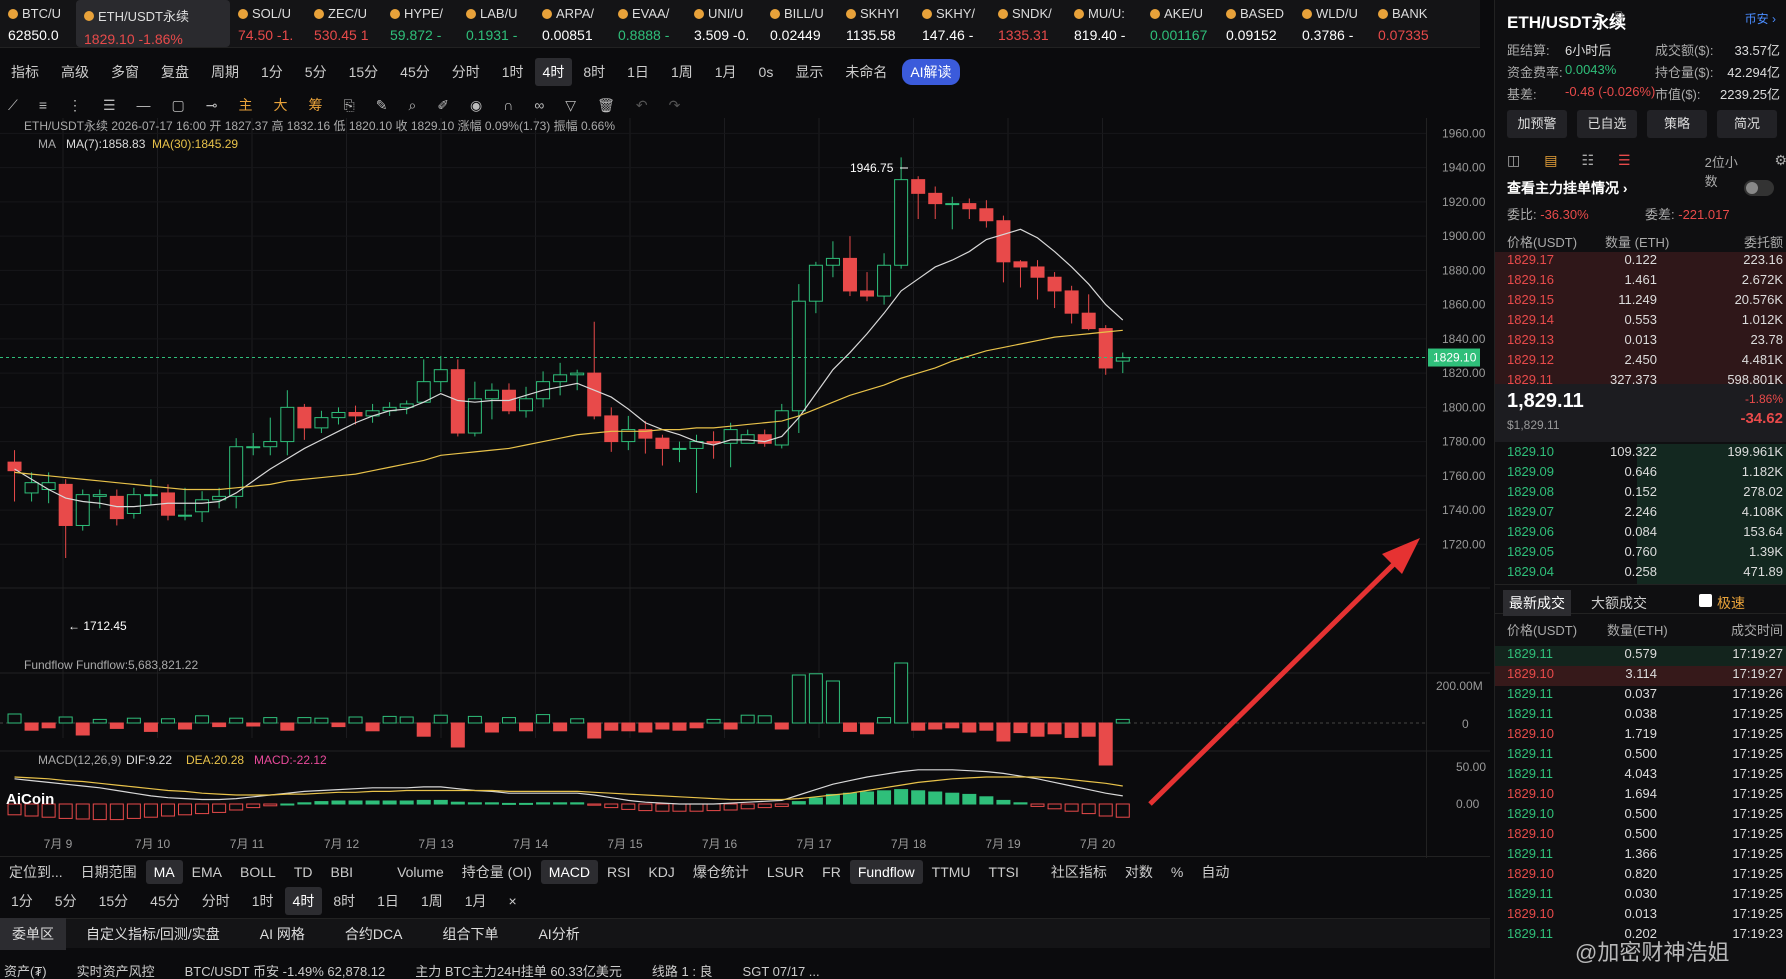 This screenshot has width=1786, height=979. Describe the element at coordinates (558, 934) in the screenshot. I see `bottom-tab: AI分析` at that location.